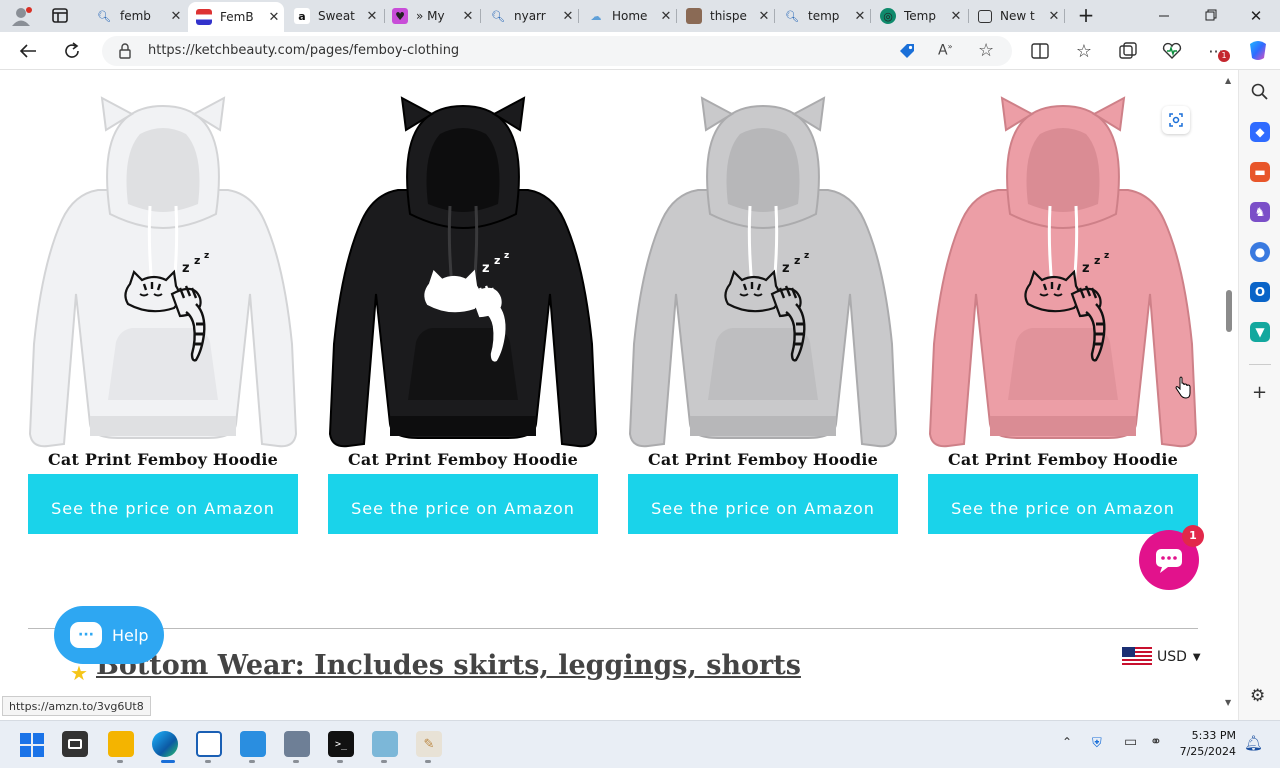 Image resolution: width=1280 pixels, height=768 pixels. Describe the element at coordinates (75, 744) in the screenshot. I see `taskview-icon` at that location.